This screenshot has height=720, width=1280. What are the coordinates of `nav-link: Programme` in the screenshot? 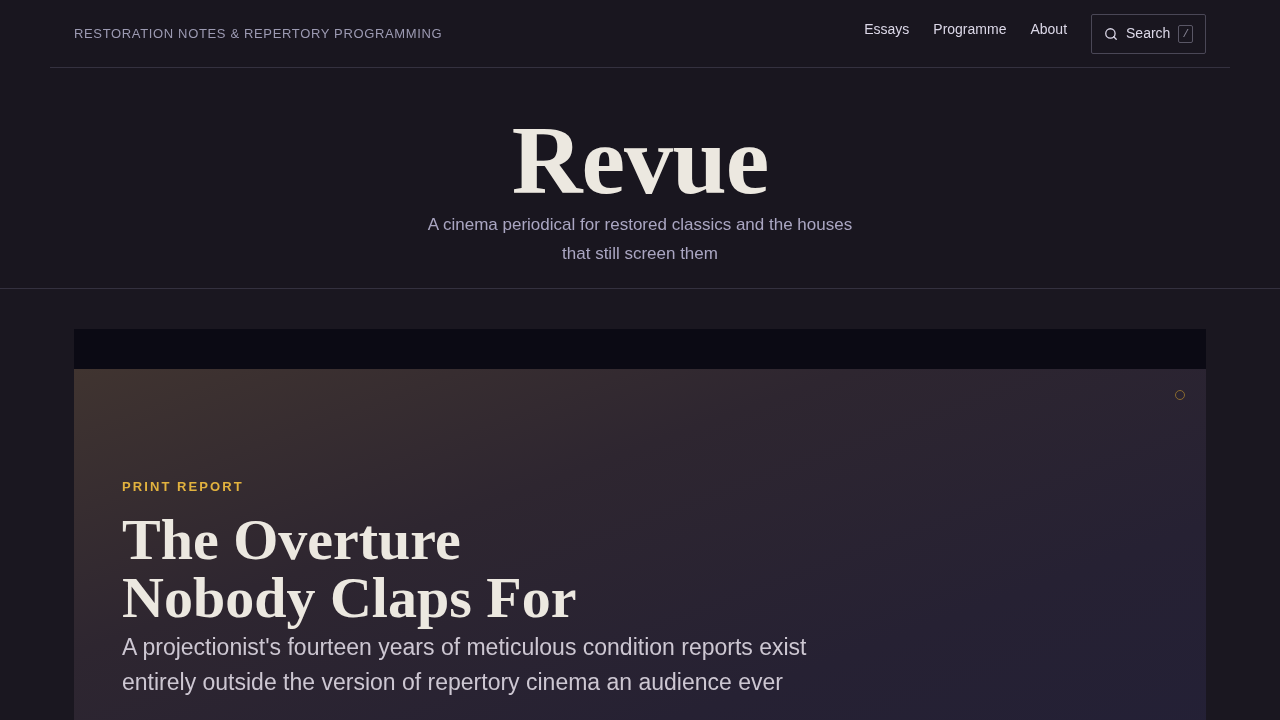 It's located at (970, 29).